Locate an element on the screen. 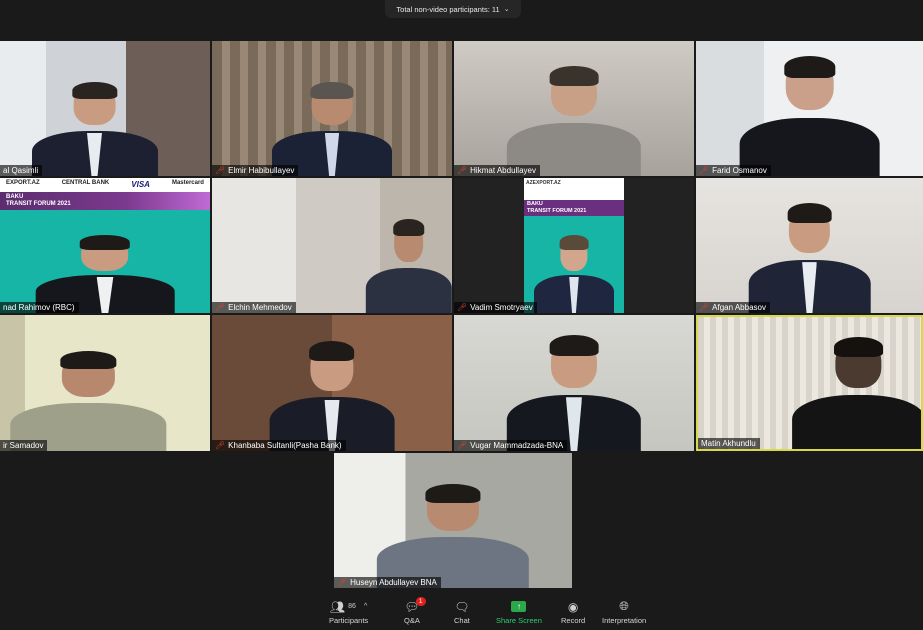 The image size is (923, 630). share-screen-button: ↑ Share Screen is located at coordinates (519, 612).